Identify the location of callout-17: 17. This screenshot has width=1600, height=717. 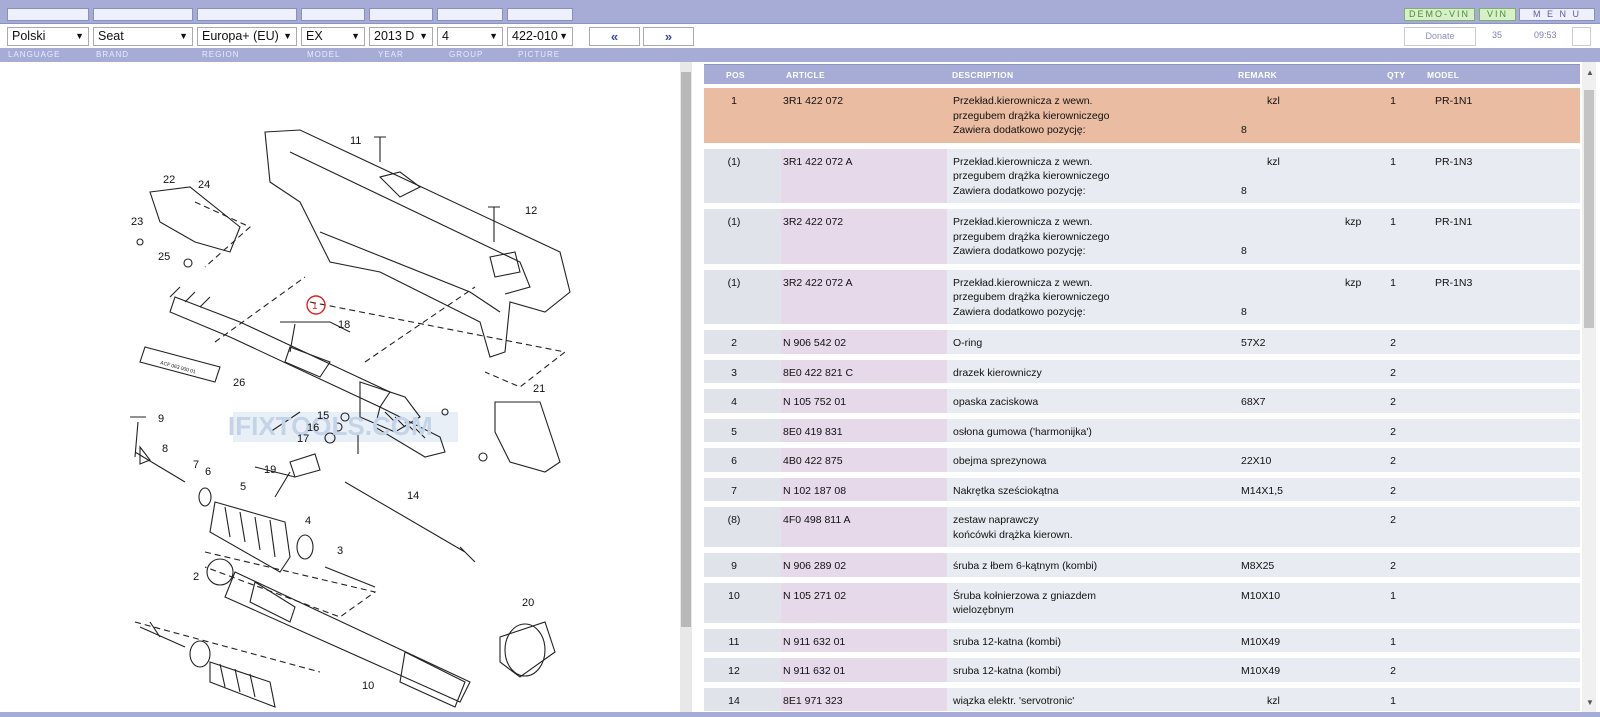
(303, 439).